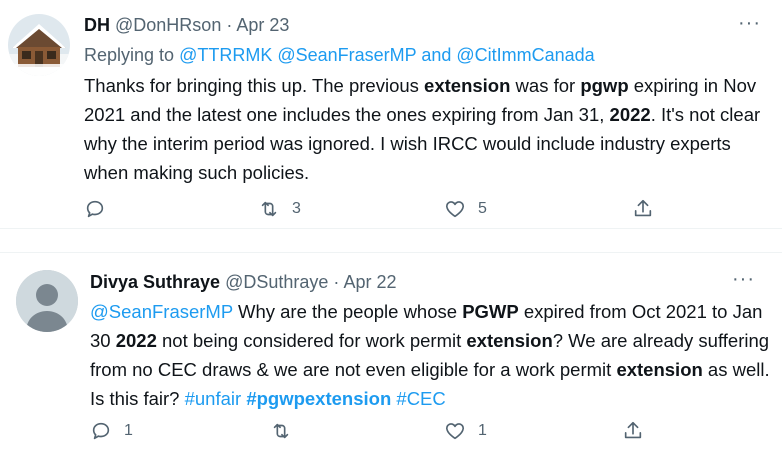 The height and width of the screenshot is (463, 782). I want to click on author-name: DH, so click(97, 25).